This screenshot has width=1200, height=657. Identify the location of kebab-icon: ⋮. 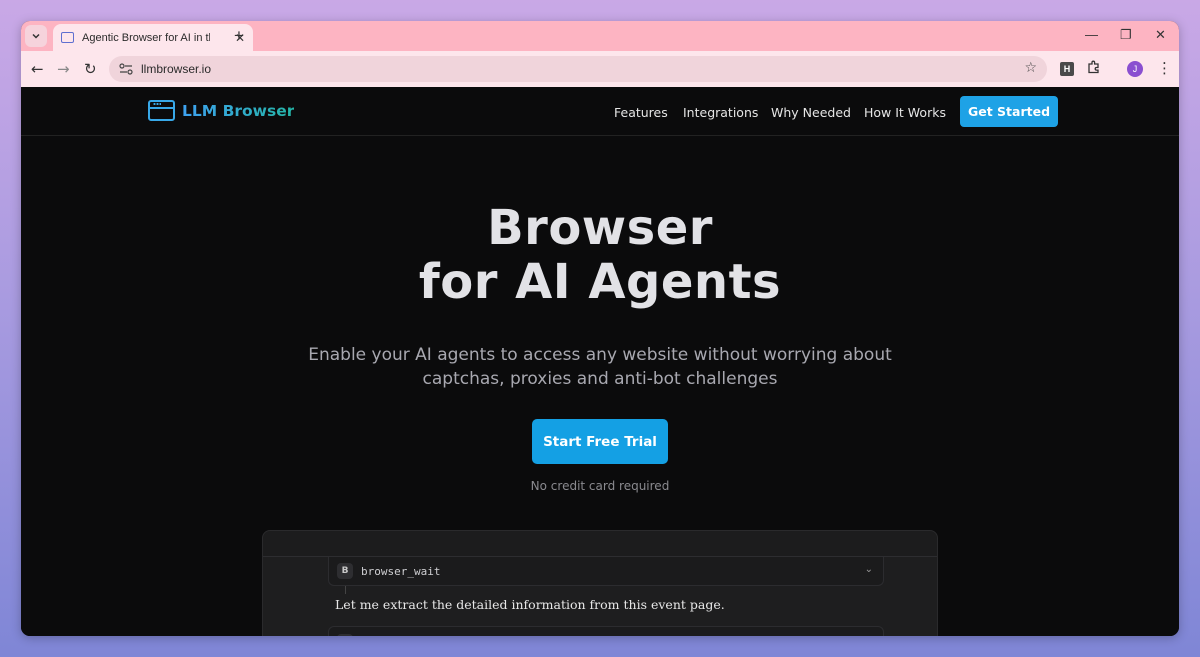
(1164, 68).